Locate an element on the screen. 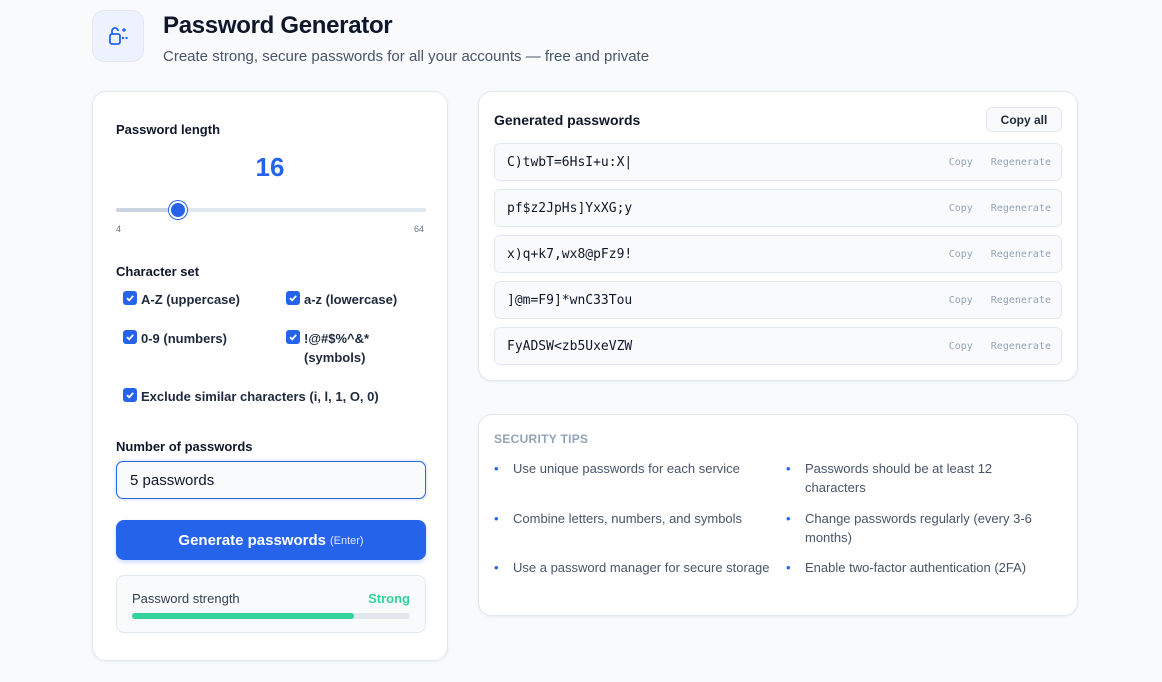 The height and width of the screenshot is (682, 1162). uppercase-checkbox: A-Z (uppercase) is located at coordinates (181, 299).